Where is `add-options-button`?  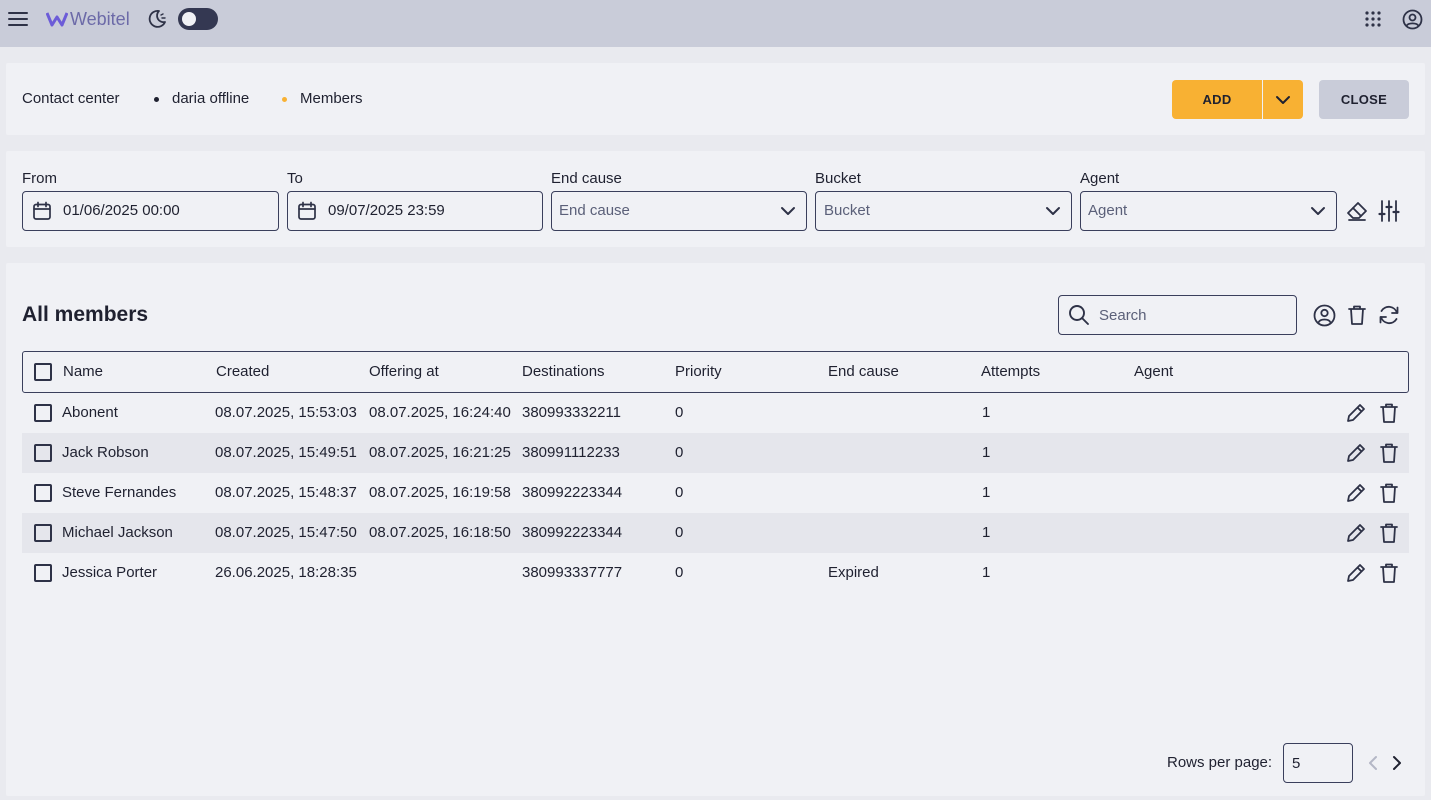 add-options-button is located at coordinates (1283, 99).